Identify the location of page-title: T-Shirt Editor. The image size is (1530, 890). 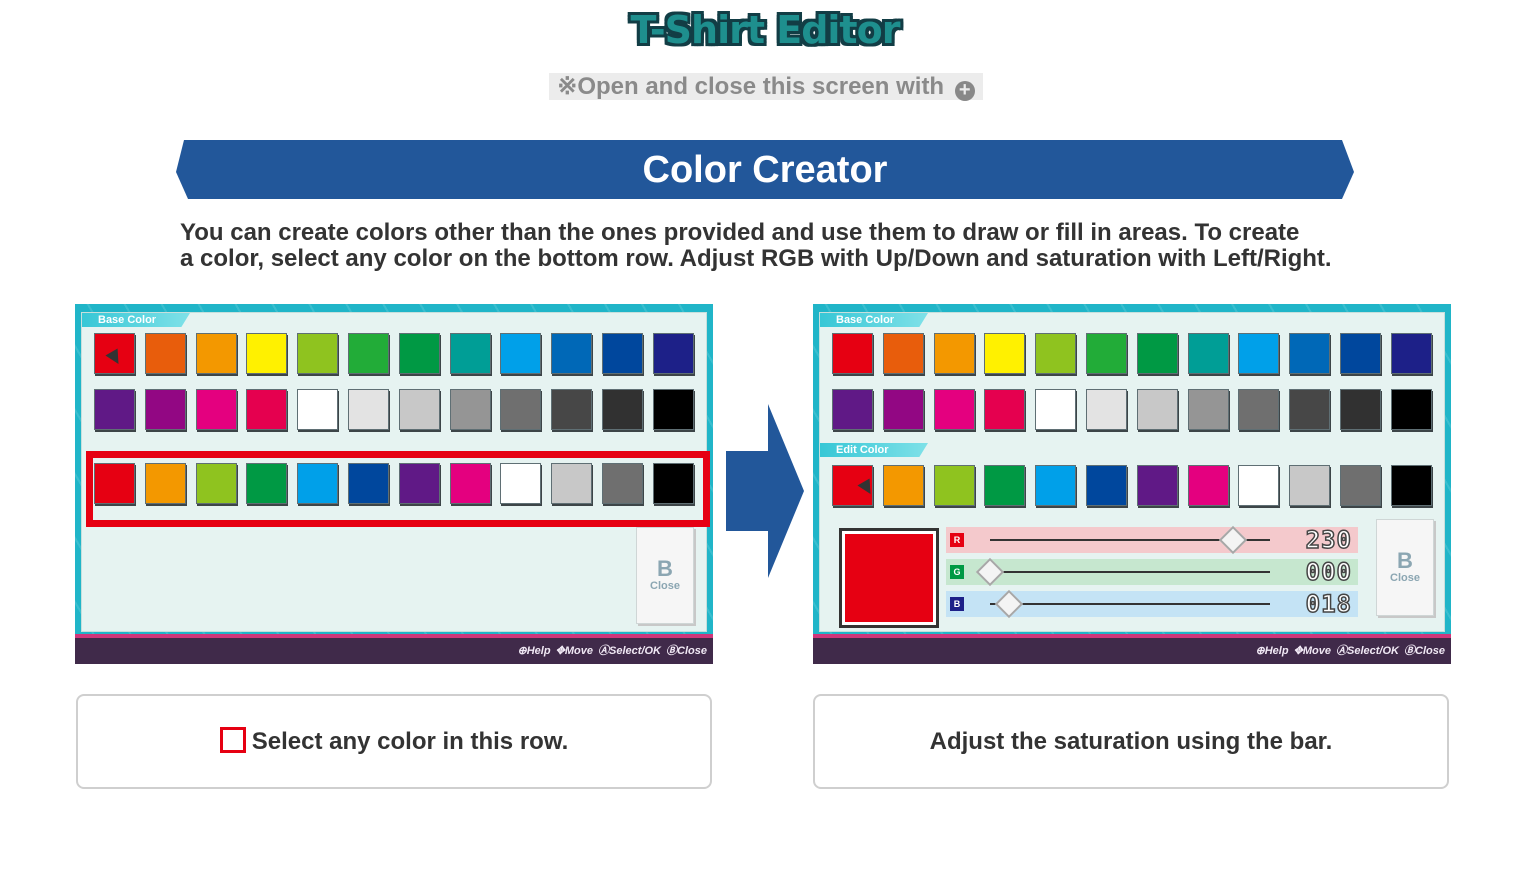
(765, 30).